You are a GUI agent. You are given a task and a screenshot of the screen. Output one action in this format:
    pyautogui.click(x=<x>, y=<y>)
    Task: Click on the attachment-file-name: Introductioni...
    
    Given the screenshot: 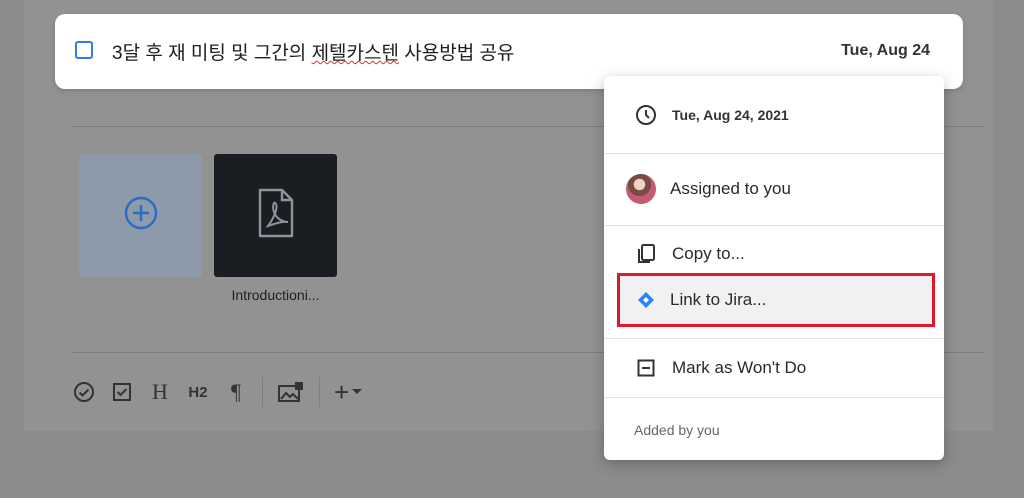 What is the action you would take?
    pyautogui.click(x=275, y=295)
    